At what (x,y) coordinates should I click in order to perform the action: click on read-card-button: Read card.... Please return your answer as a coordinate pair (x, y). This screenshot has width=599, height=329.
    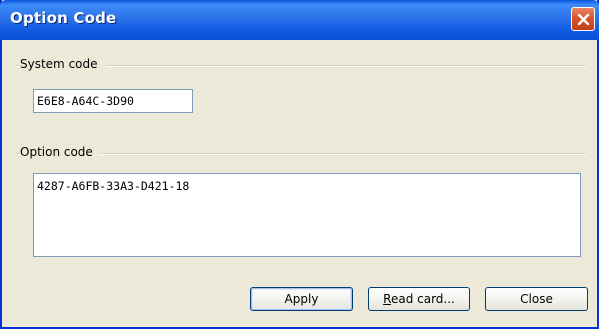
    Looking at the image, I should click on (419, 299).